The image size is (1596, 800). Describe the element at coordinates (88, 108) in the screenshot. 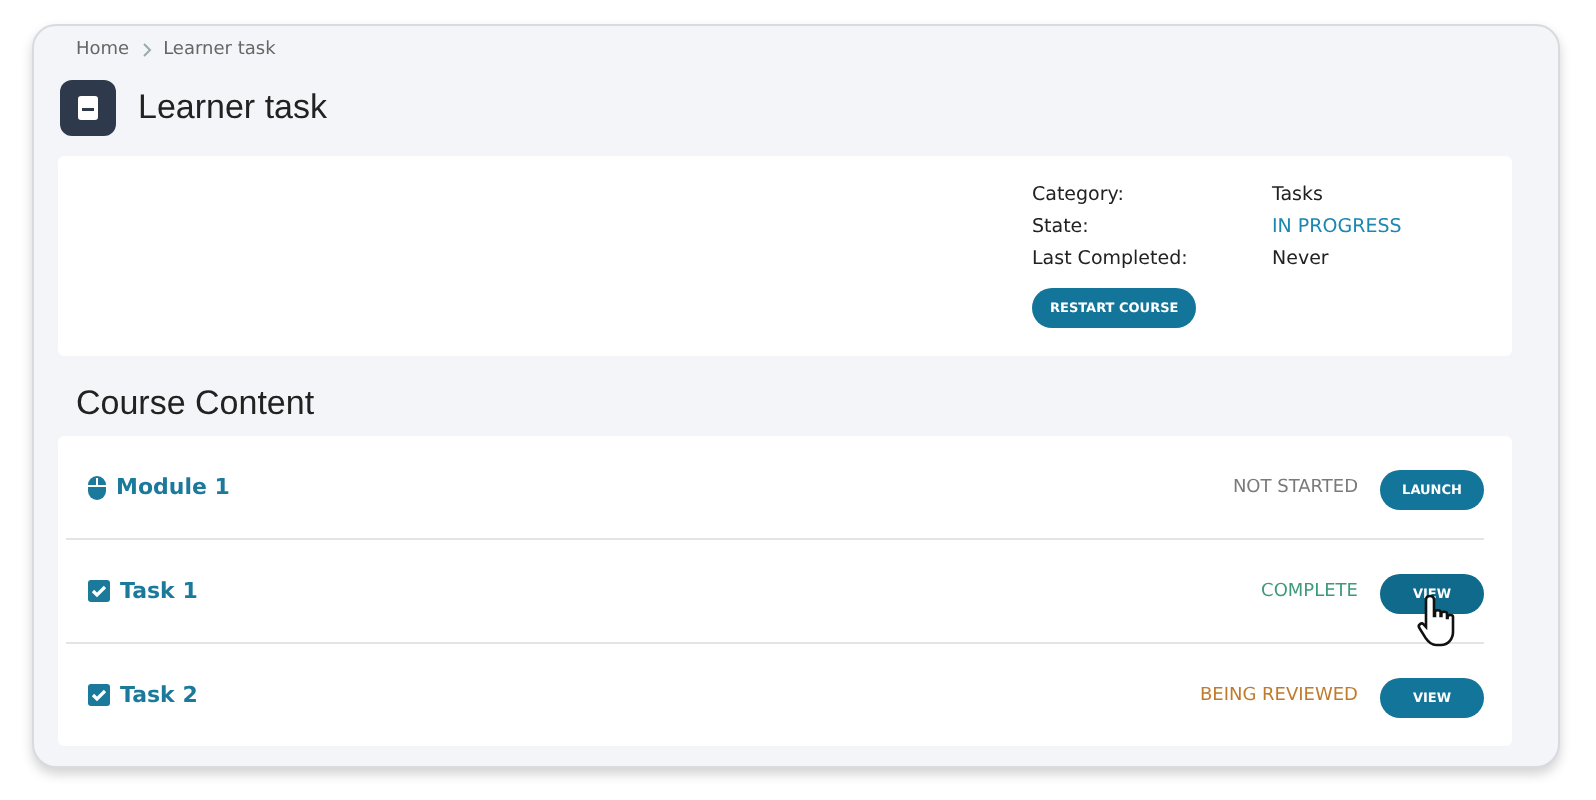

I see `document-icon` at that location.